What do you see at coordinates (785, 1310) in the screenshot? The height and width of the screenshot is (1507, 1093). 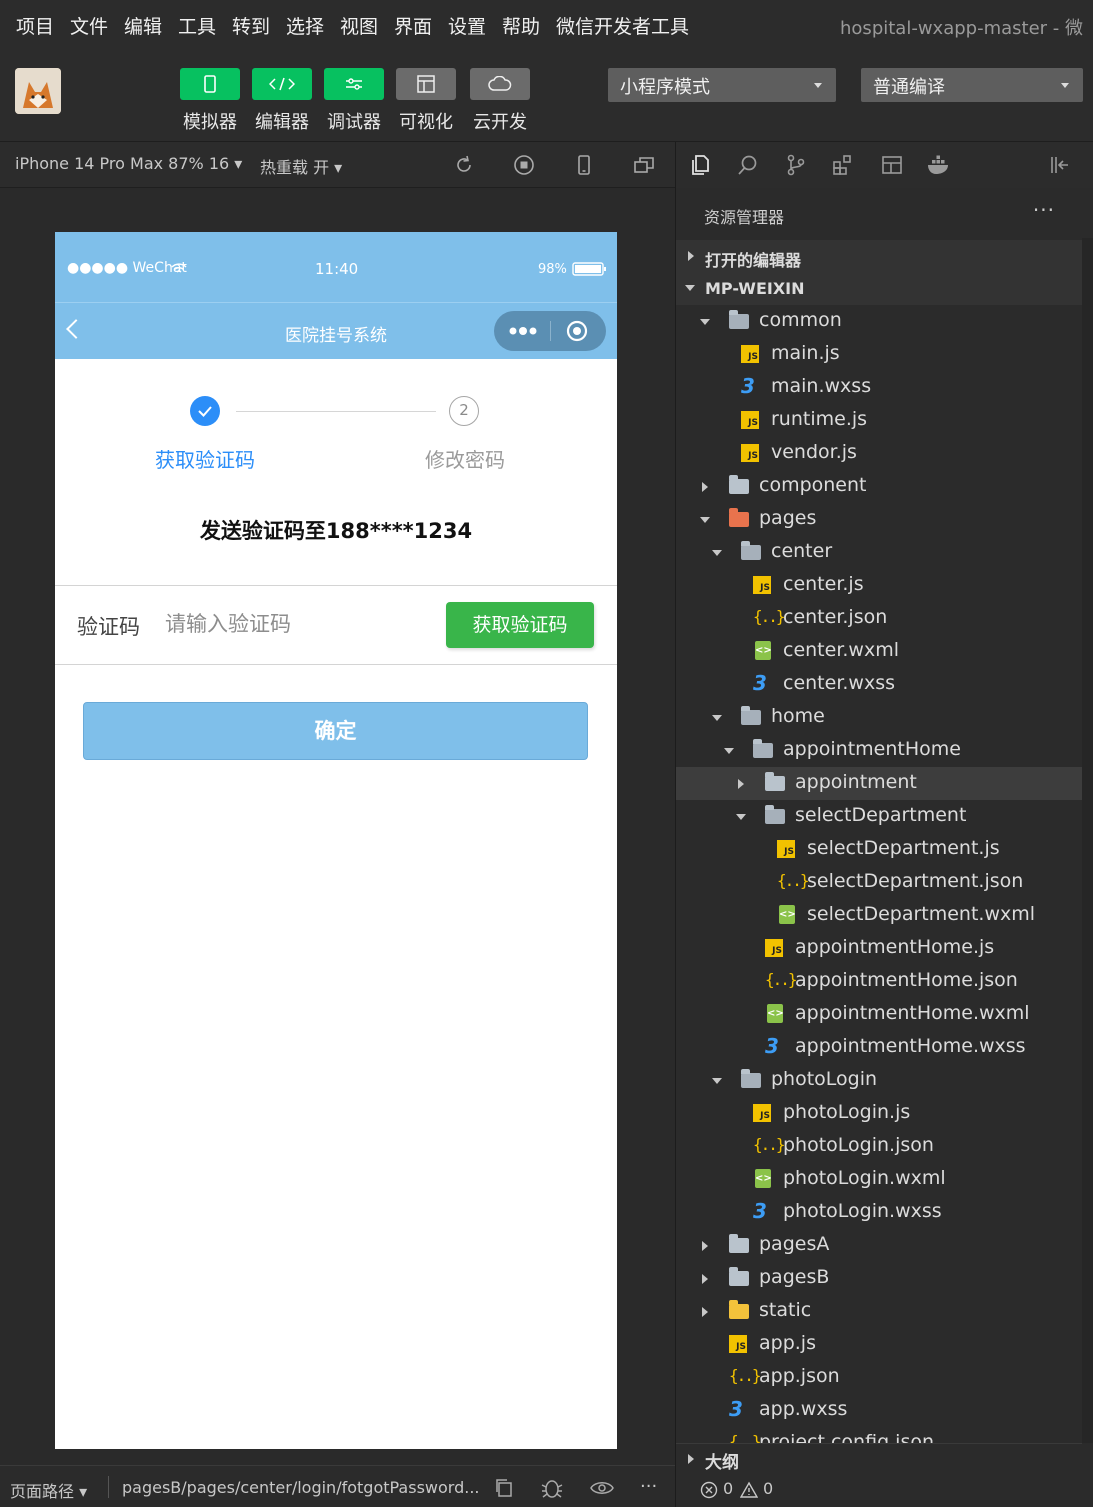 I see `tree-item-label: static` at bounding box center [785, 1310].